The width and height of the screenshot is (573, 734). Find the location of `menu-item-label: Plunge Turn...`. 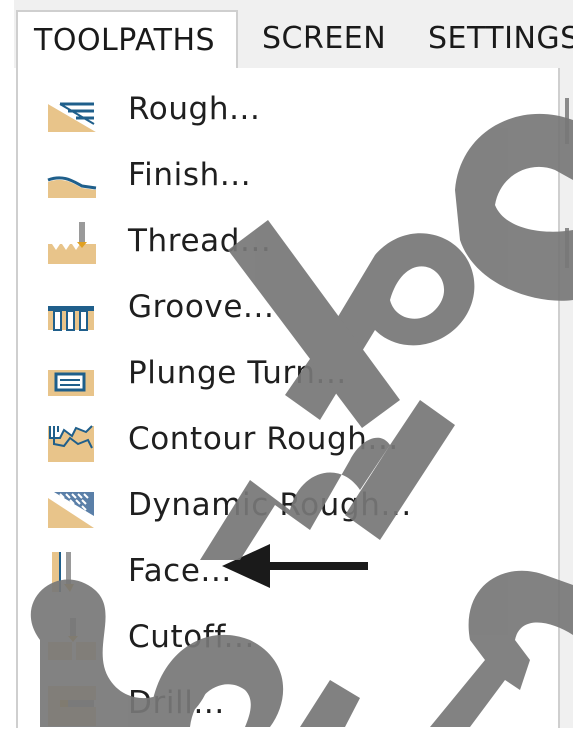

menu-item-label: Plunge Turn... is located at coordinates (237, 373).